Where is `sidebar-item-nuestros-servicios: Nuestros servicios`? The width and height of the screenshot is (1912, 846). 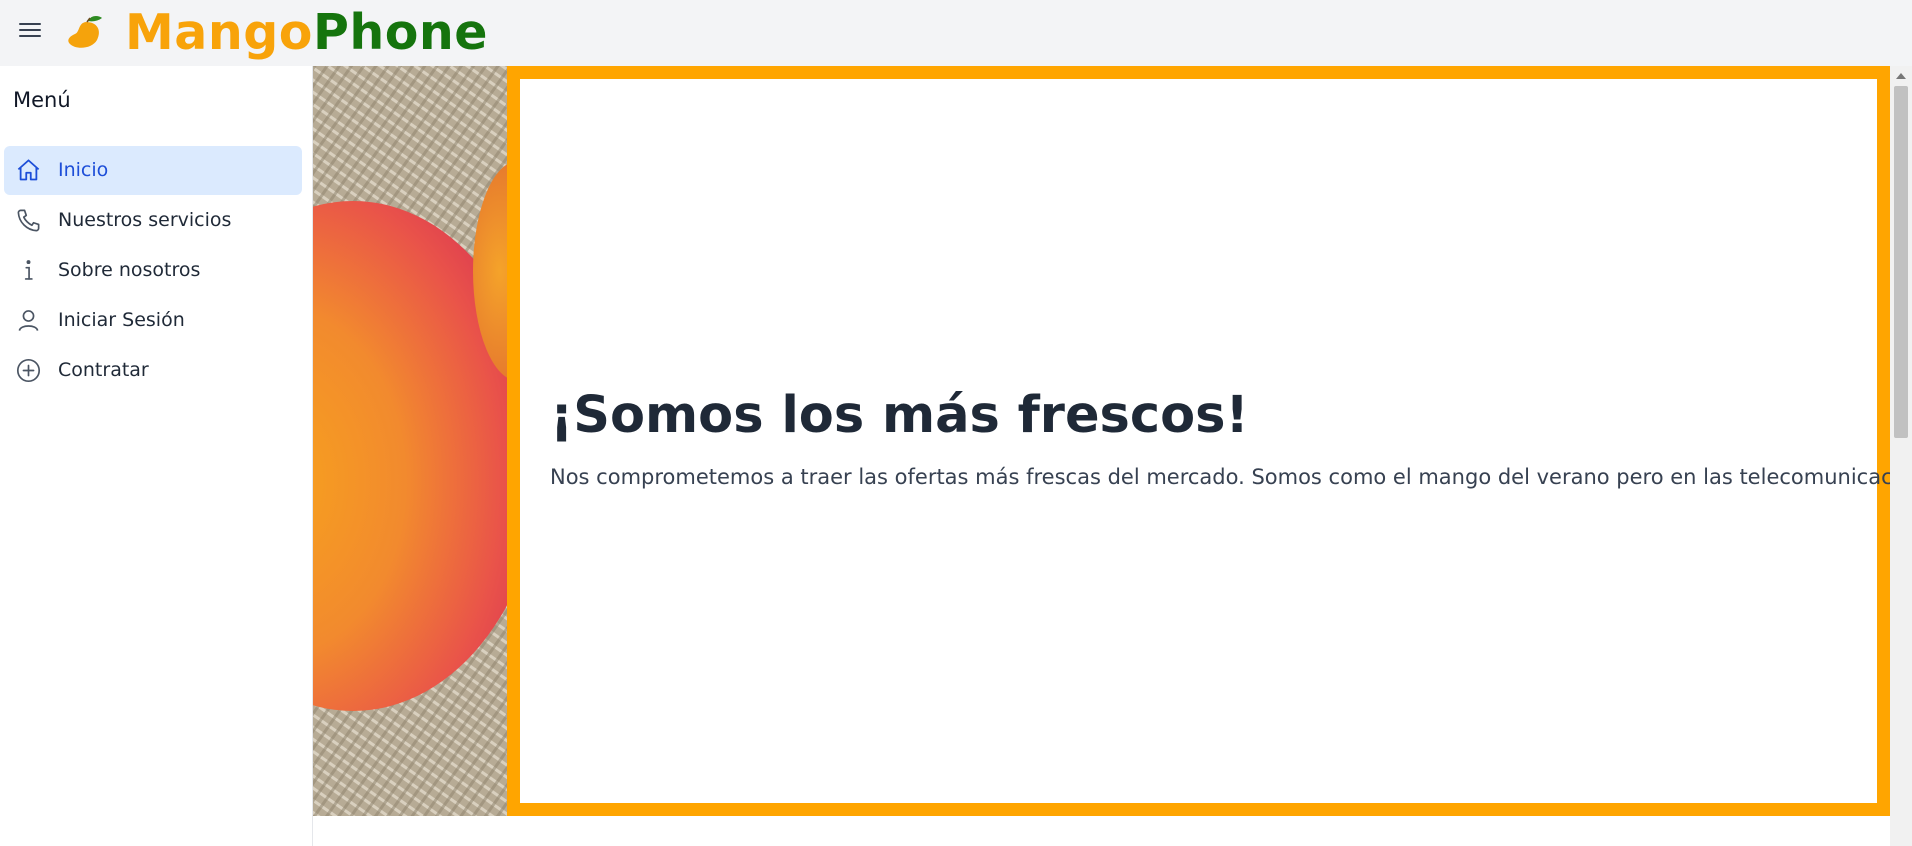
sidebar-item-nuestros-servicios: Nuestros servicios is located at coordinates (153, 220).